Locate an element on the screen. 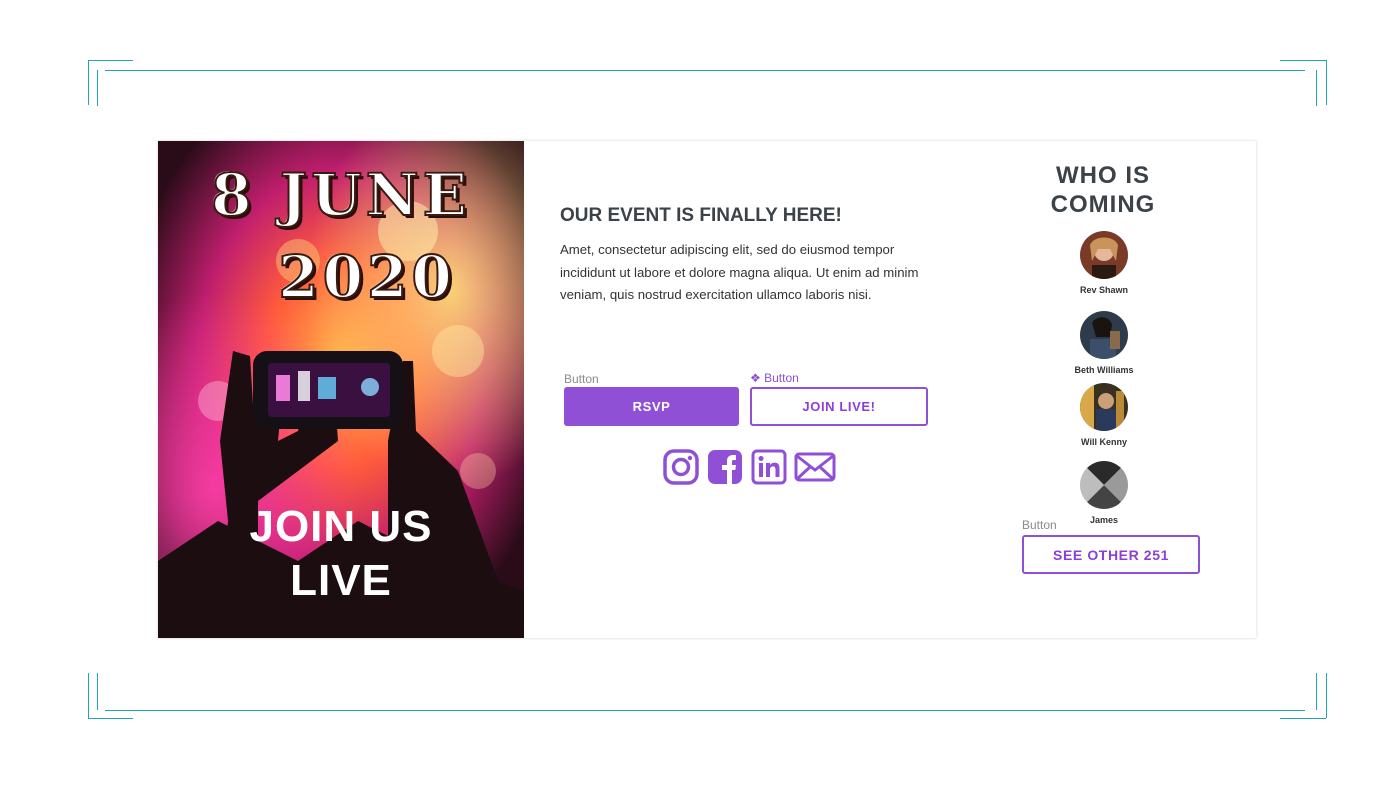  attendee-item: Beth Williams is located at coordinates (1104, 343).